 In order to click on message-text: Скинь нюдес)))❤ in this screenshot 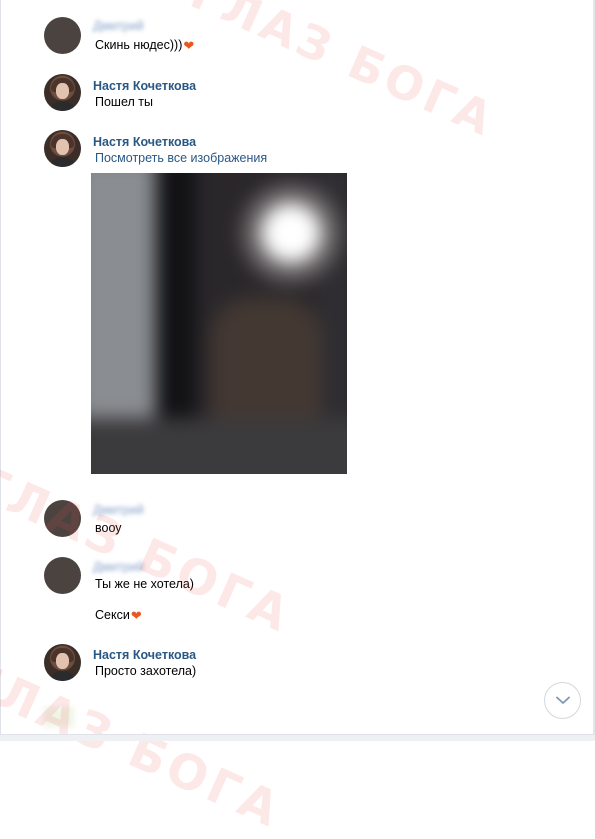, I will do `click(144, 46)`.